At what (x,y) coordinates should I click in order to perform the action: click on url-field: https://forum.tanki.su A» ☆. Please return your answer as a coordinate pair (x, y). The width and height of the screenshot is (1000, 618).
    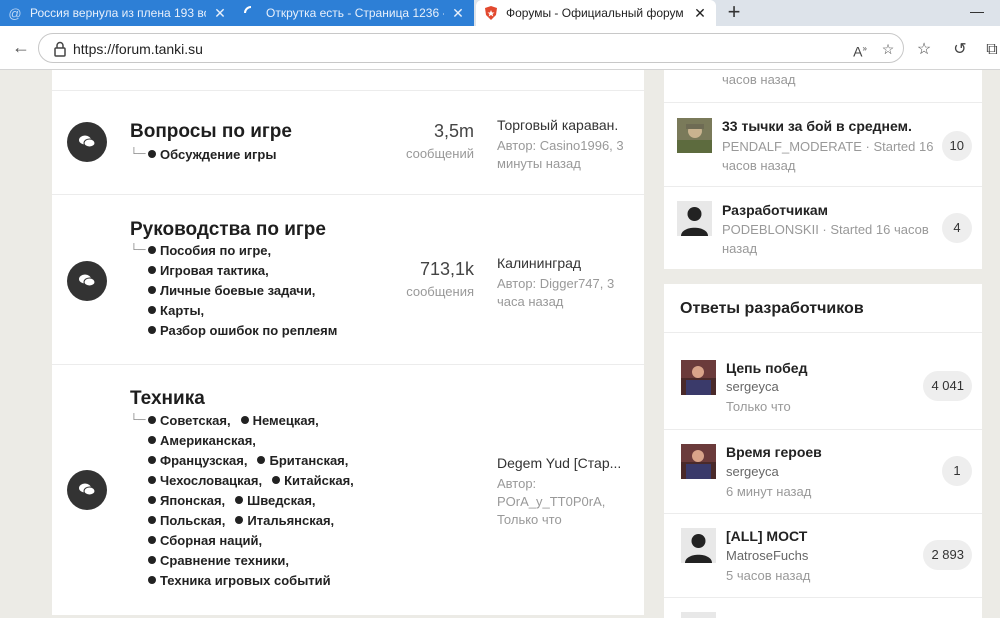
    Looking at the image, I should click on (471, 48).